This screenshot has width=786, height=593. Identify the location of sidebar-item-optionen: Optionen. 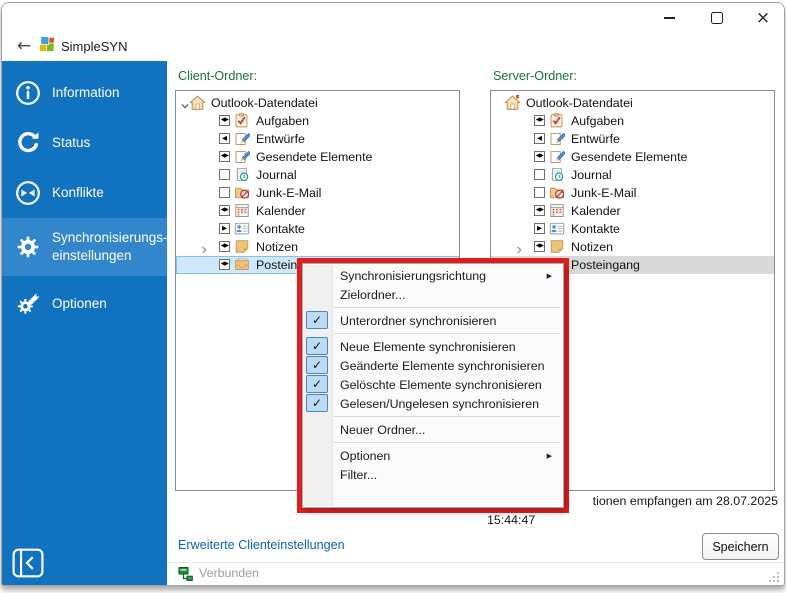
(84, 304).